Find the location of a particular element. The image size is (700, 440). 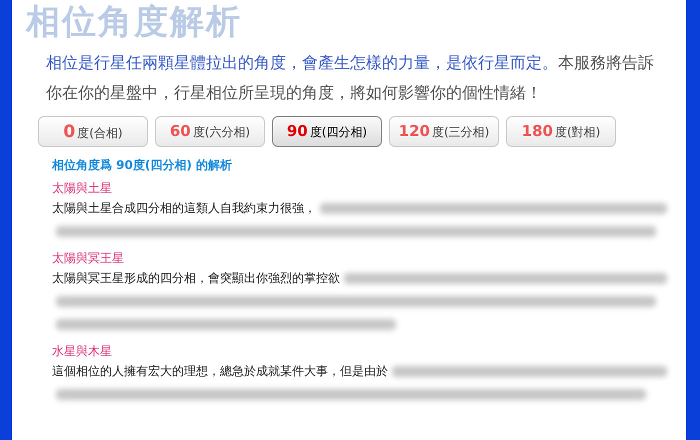

aspect-text: 太陽與冥王星形成的四分相，會突顯出你強烈的掌控欲 is located at coordinates (196, 278).